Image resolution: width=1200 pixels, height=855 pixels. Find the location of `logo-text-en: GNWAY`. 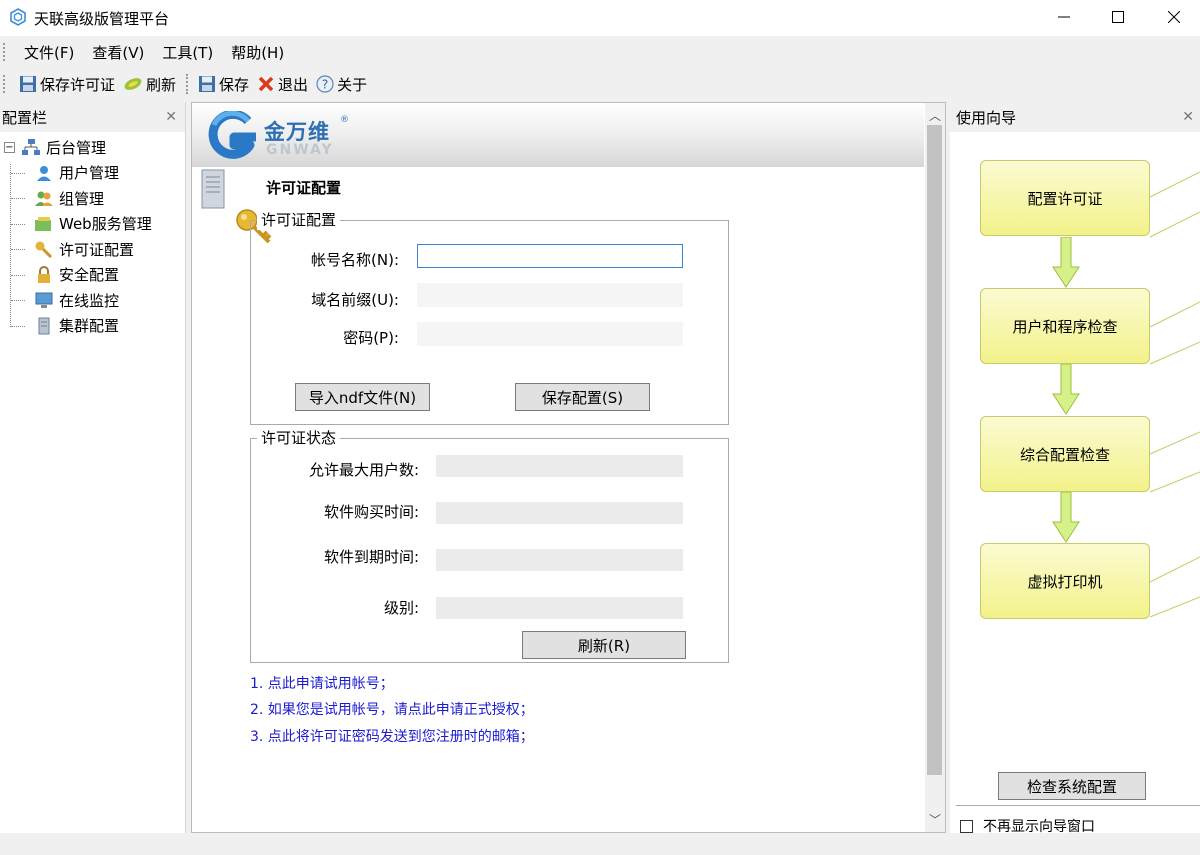

logo-text-en: GNWAY is located at coordinates (300, 150).